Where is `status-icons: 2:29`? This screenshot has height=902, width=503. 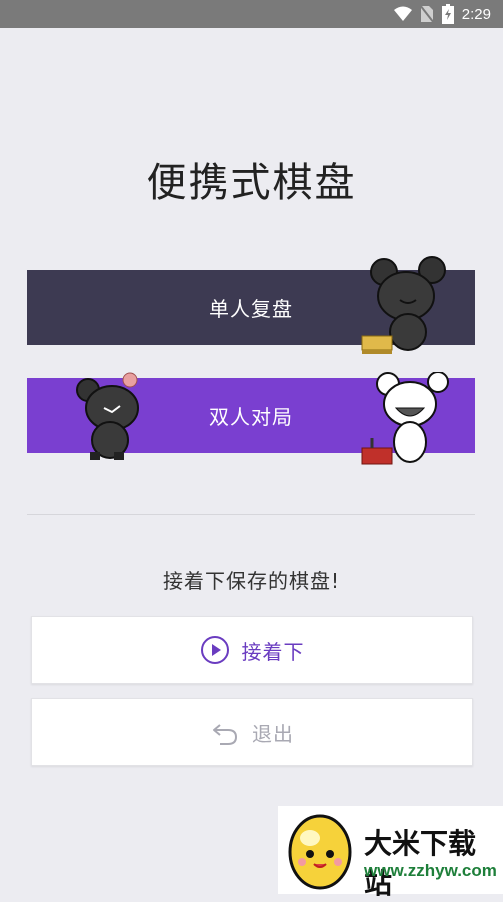
status-icons: 2:29 is located at coordinates (442, 14).